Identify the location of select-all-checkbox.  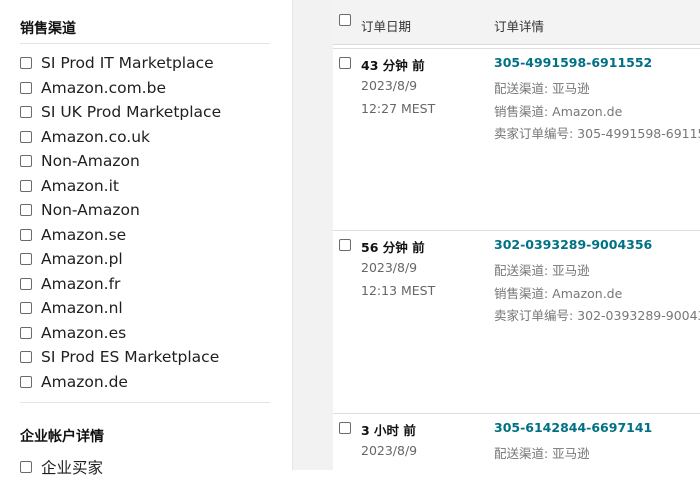
(345, 20).